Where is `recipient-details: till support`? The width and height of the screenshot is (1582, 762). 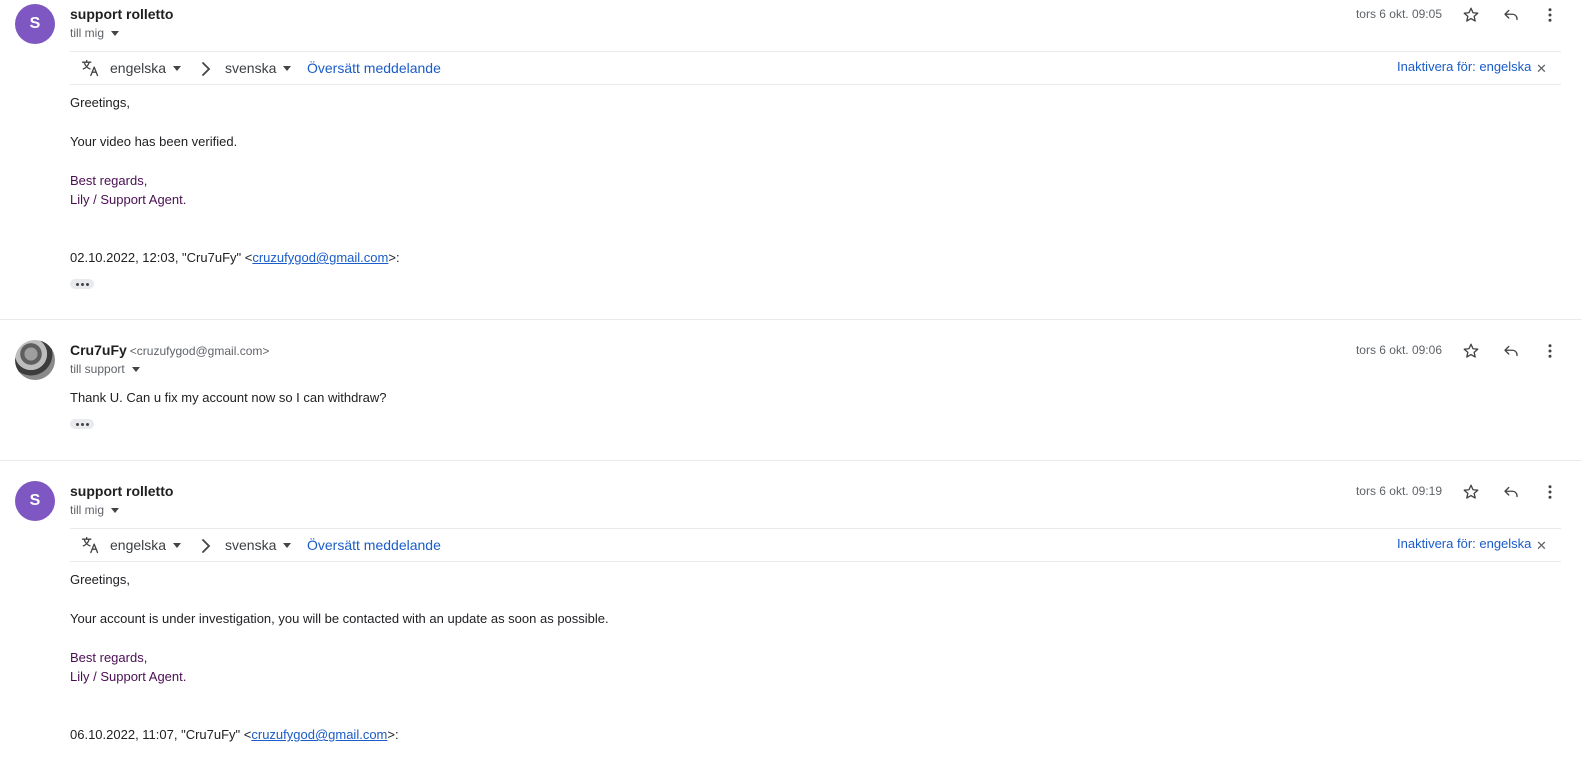
recipient-details: till support is located at coordinates (105, 369).